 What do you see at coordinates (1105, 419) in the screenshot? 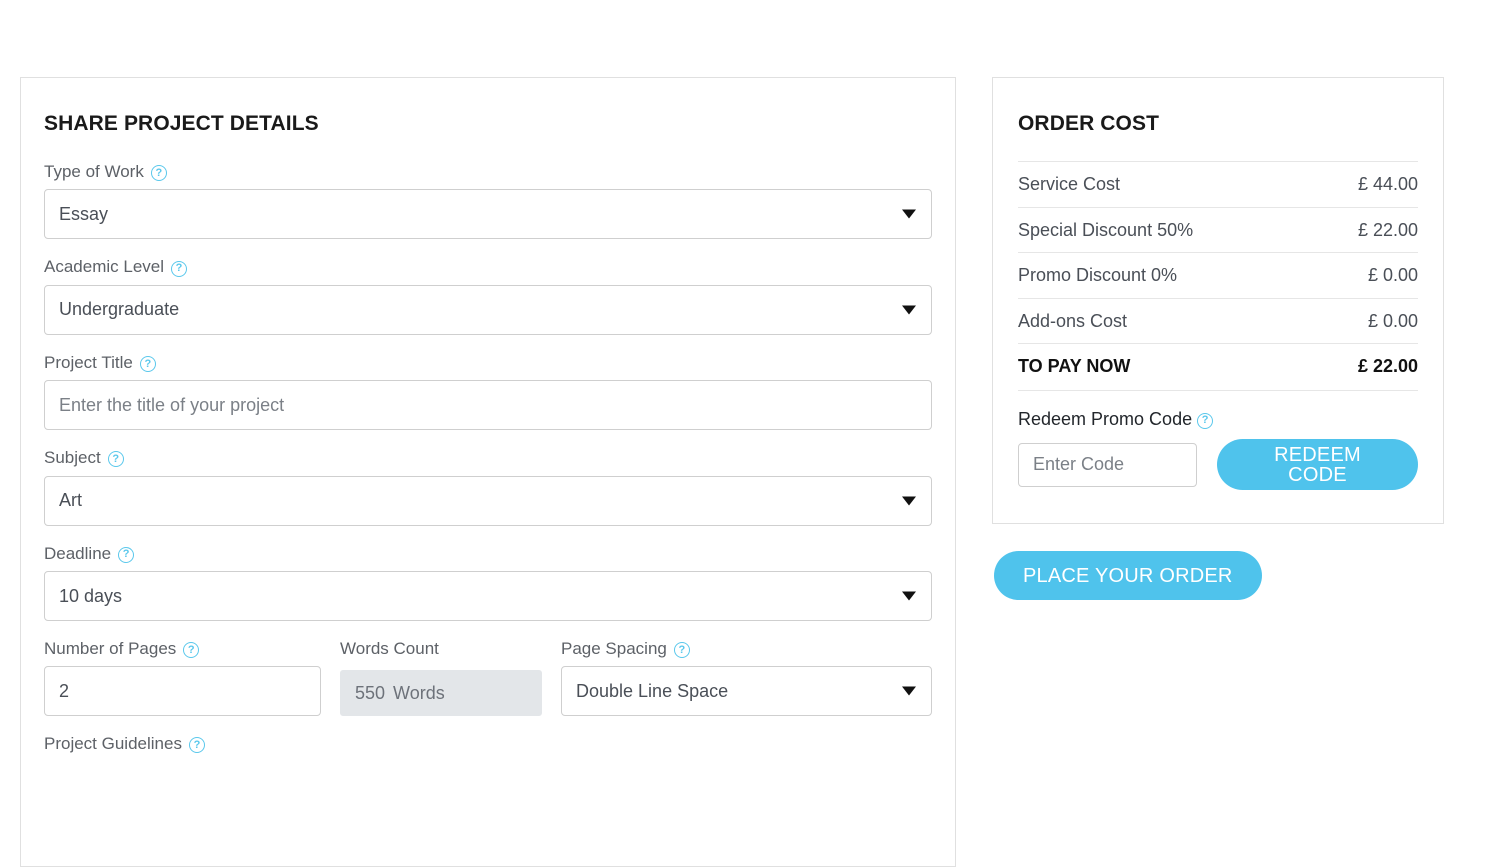
I see `label-text: Redeem Promo Code` at bounding box center [1105, 419].